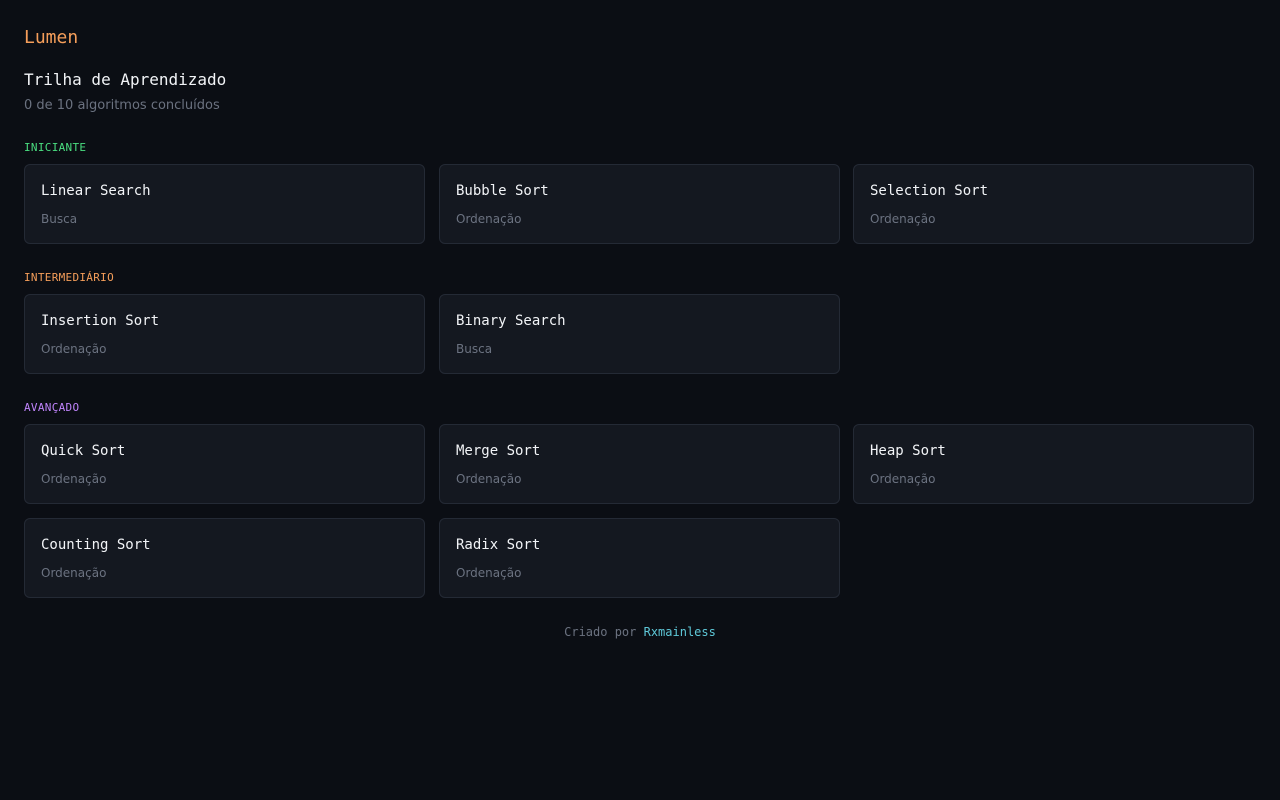 This screenshot has height=800, width=1280. What do you see at coordinates (600, 632) in the screenshot?
I see `footer-prefix: Criado por` at bounding box center [600, 632].